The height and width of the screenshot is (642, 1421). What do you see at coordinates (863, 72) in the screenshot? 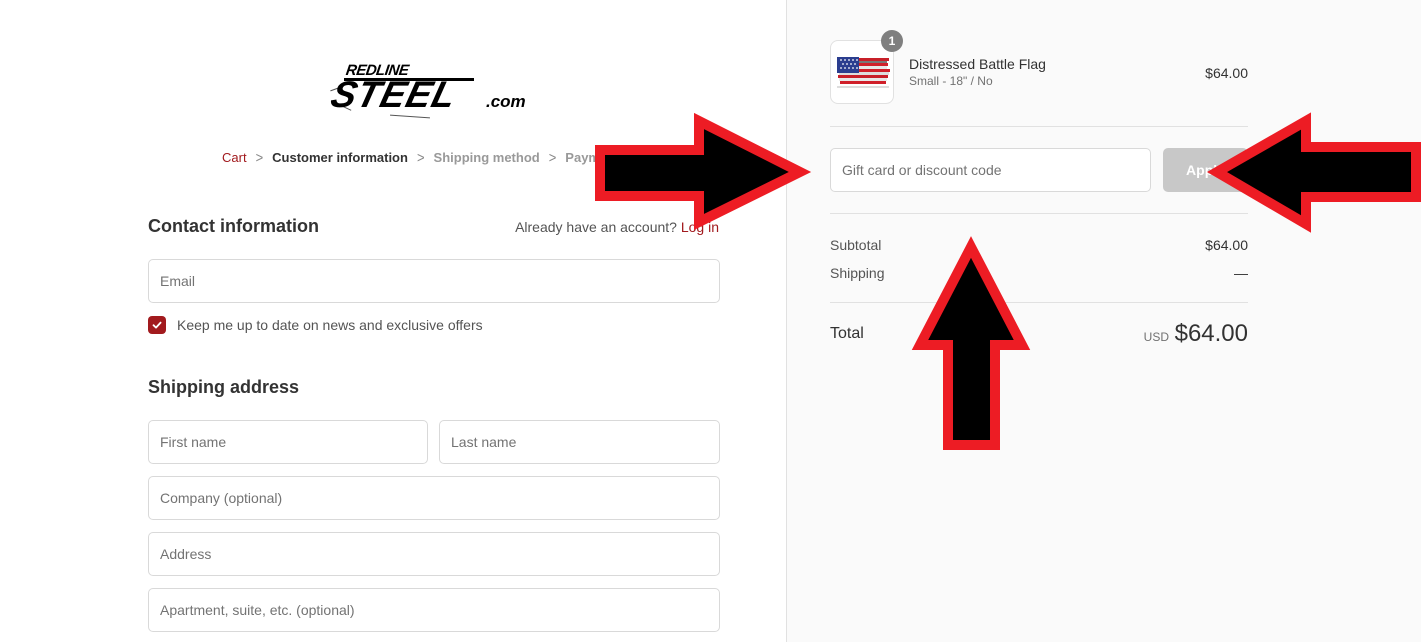
I see `flag-thumbnail-icon` at bounding box center [863, 72].